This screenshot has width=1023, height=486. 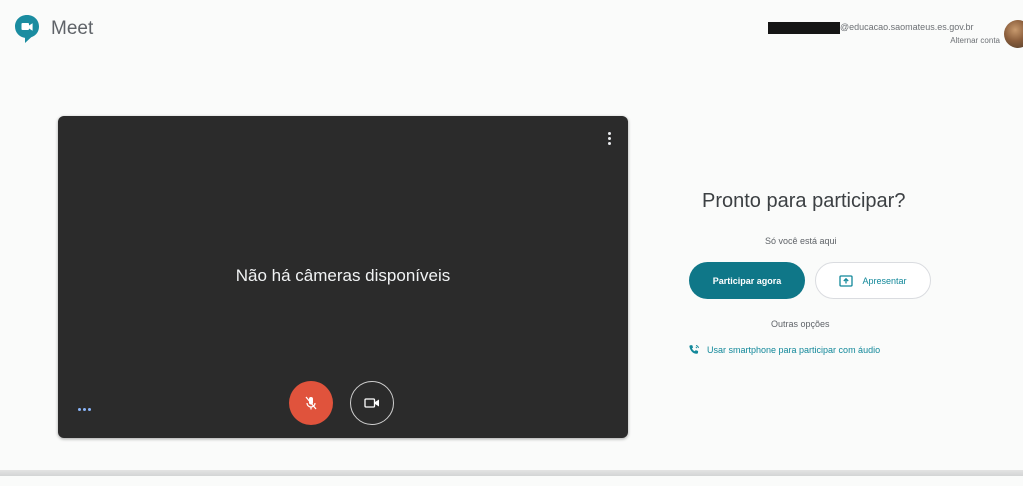 I want to click on meet-logo-icon, so click(x=27, y=29).